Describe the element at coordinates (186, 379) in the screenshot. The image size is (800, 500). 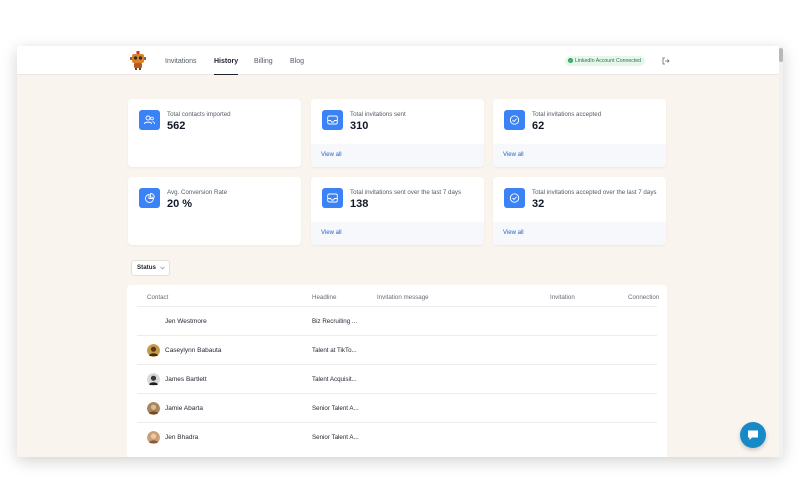
I see `contact-name: James Bartlett` at that location.